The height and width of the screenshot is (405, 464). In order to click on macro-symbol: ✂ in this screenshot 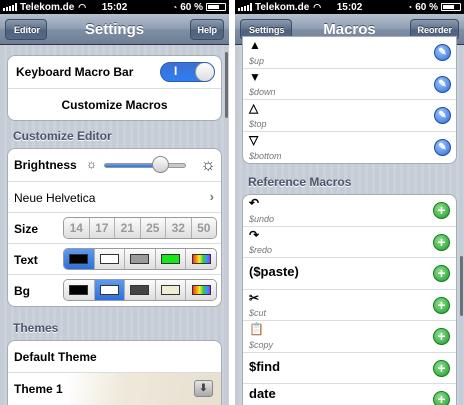, I will do `click(254, 297)`.